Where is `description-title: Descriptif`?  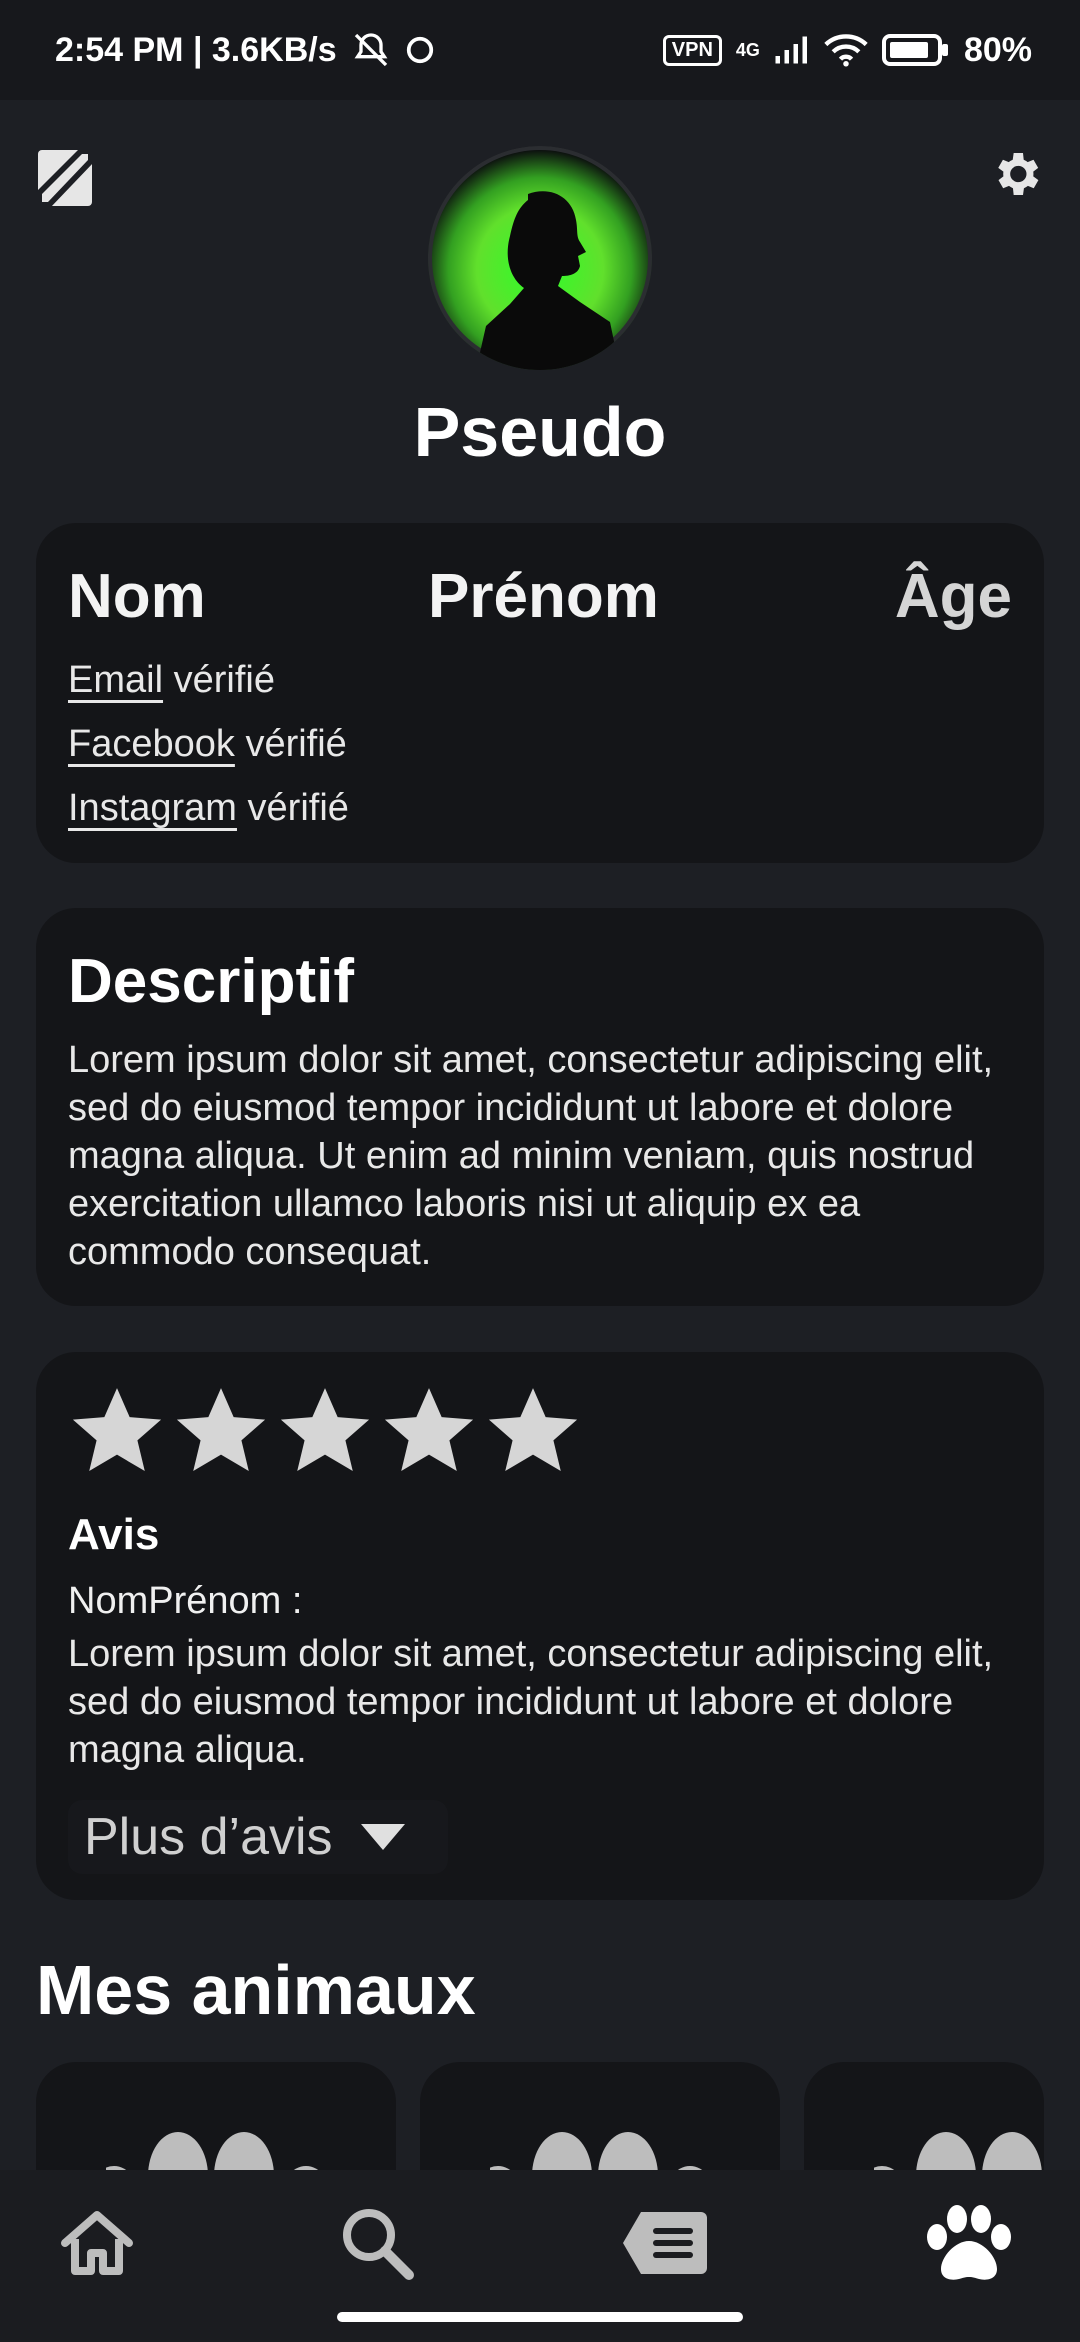
description-title: Descriptif is located at coordinates (211, 981).